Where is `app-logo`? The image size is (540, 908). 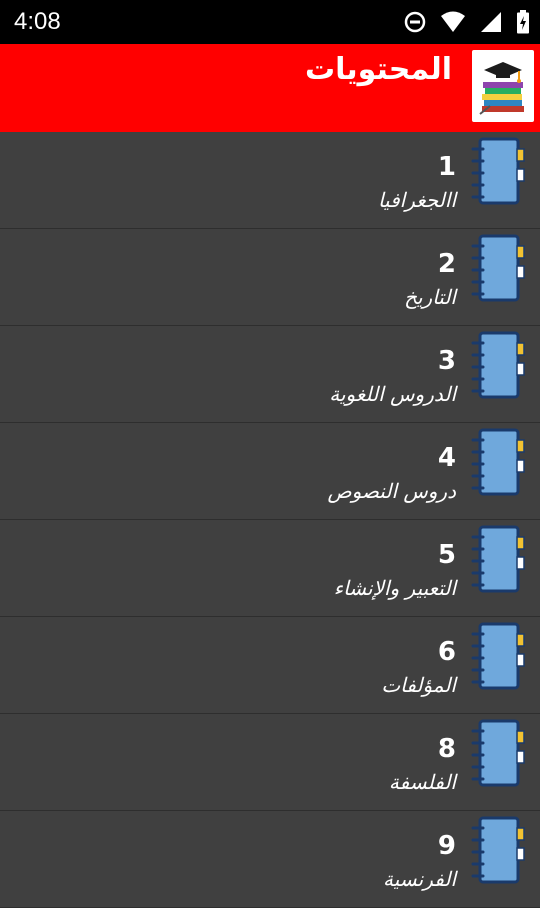
app-logo is located at coordinates (503, 86).